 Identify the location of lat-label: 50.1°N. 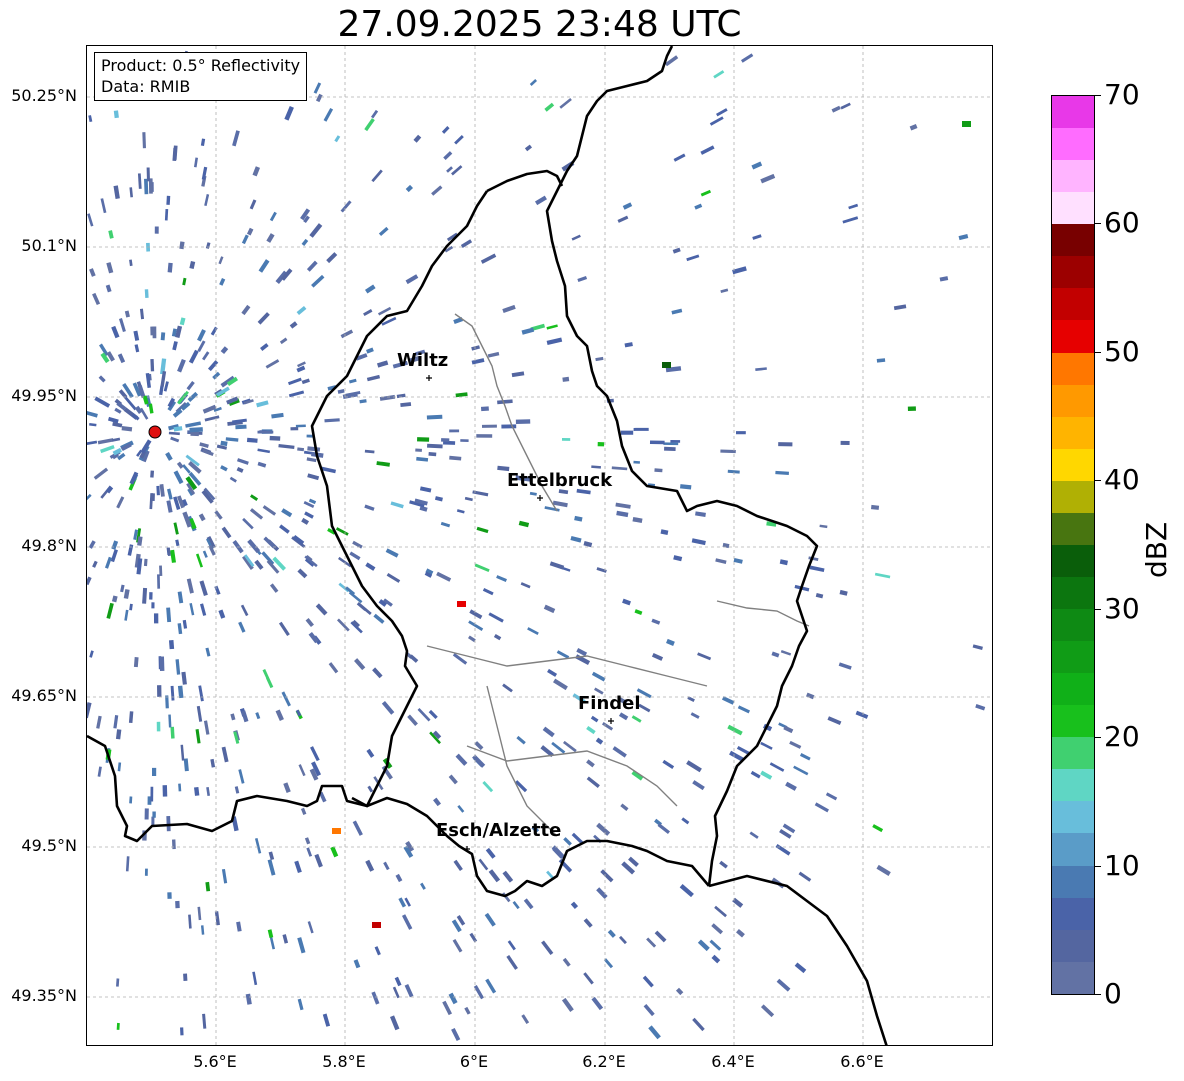
(49, 245).